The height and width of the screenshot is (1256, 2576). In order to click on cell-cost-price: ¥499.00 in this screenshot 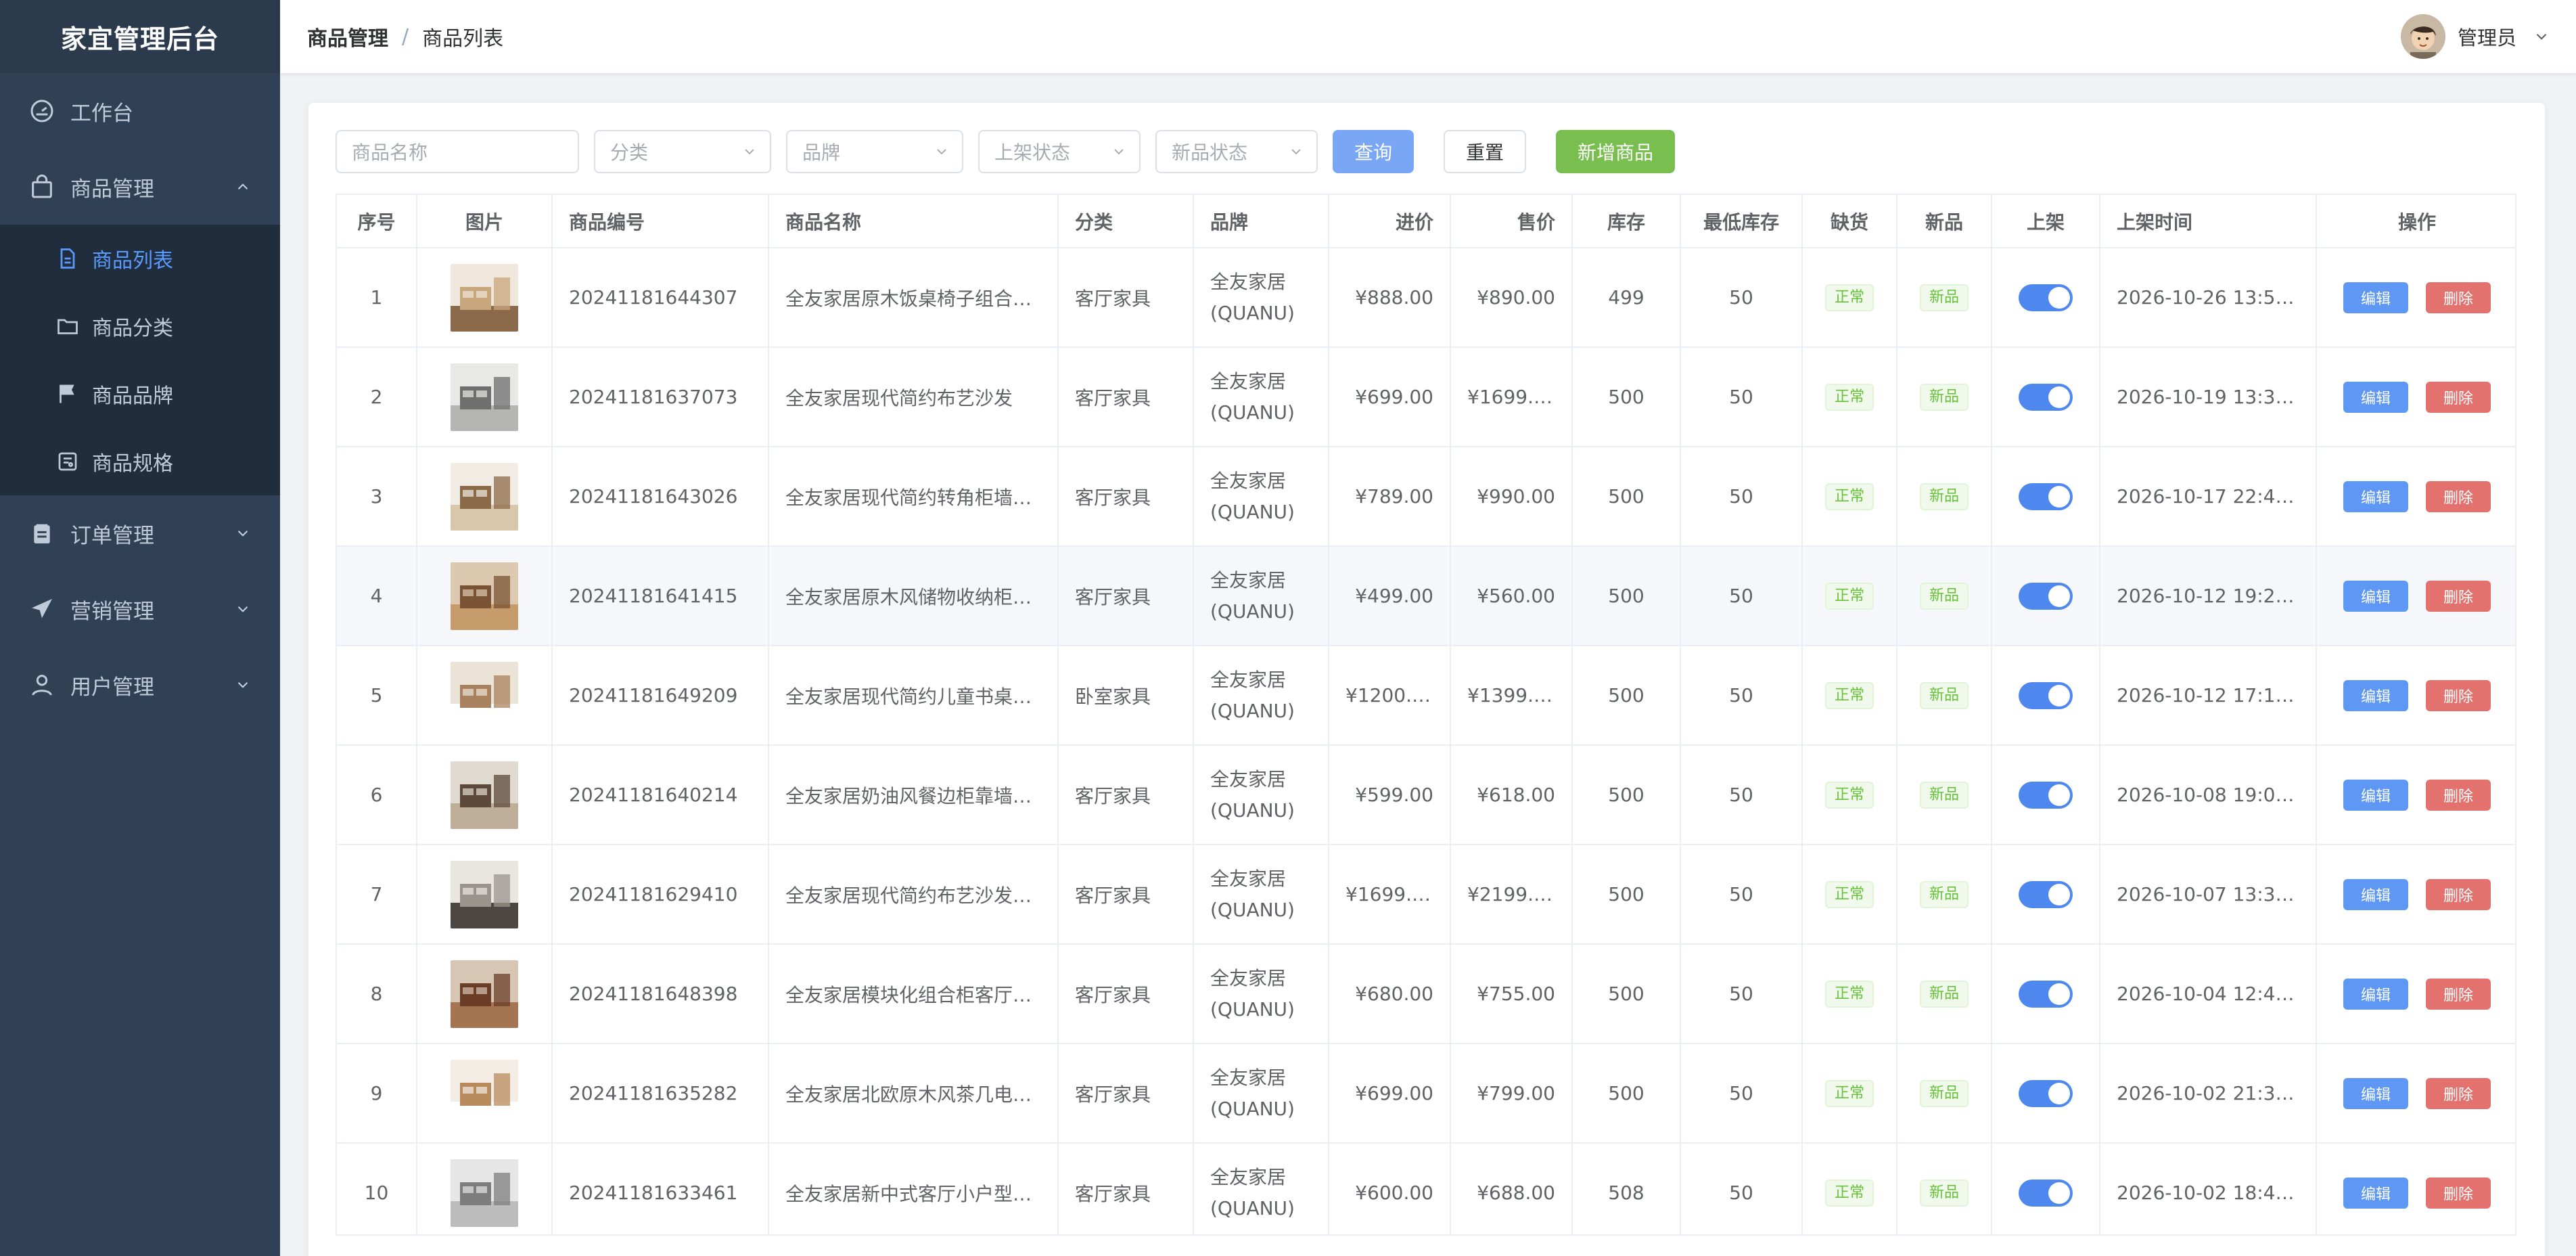, I will do `click(1390, 596)`.